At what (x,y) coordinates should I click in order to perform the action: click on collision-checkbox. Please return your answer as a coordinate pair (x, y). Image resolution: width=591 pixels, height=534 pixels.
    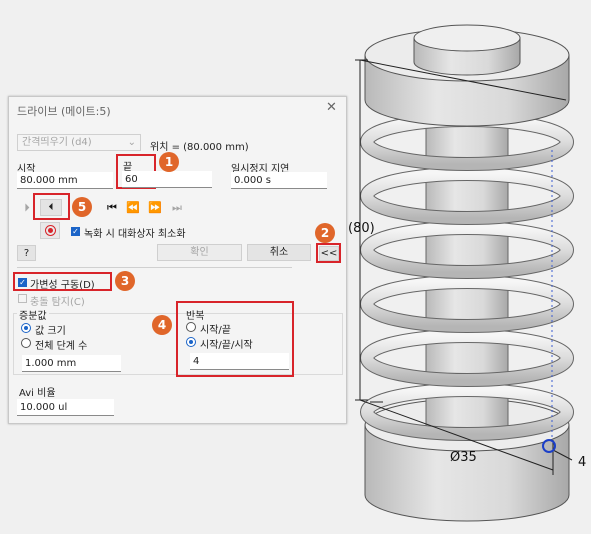
    Looking at the image, I should click on (22, 300).